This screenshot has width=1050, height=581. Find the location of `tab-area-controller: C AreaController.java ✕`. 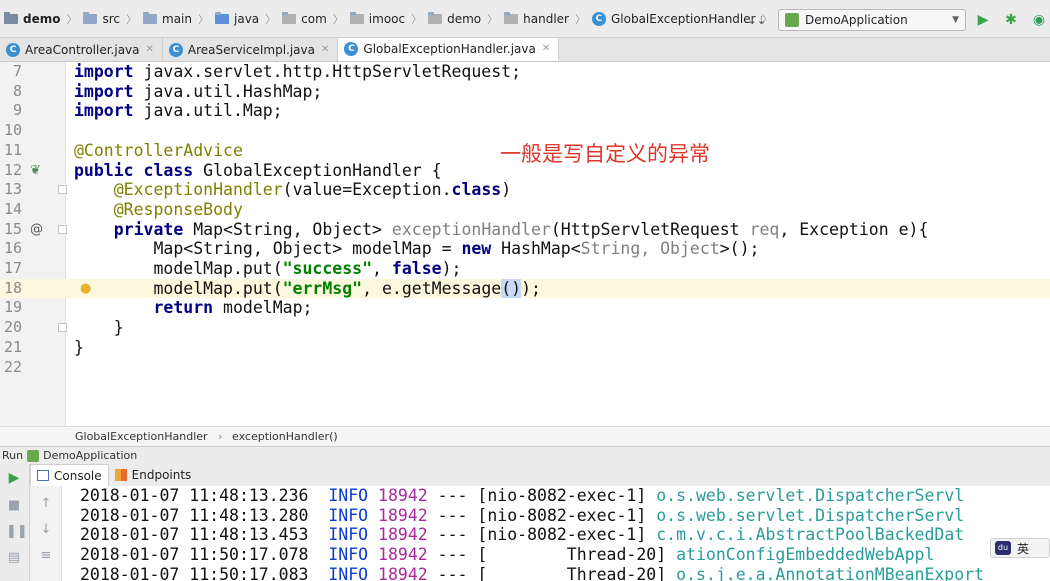

tab-area-controller: C AreaController.java ✕ is located at coordinates (81, 49).